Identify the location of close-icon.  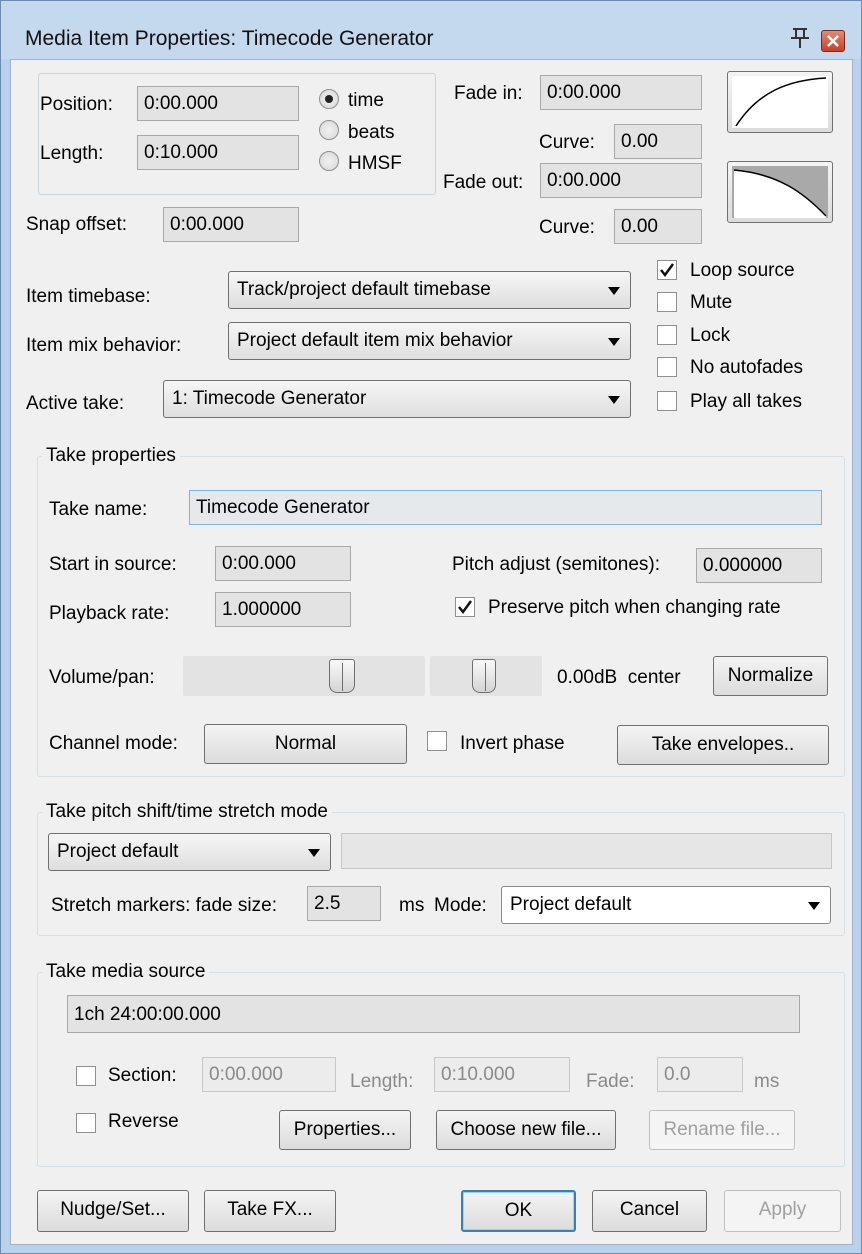
(833, 41).